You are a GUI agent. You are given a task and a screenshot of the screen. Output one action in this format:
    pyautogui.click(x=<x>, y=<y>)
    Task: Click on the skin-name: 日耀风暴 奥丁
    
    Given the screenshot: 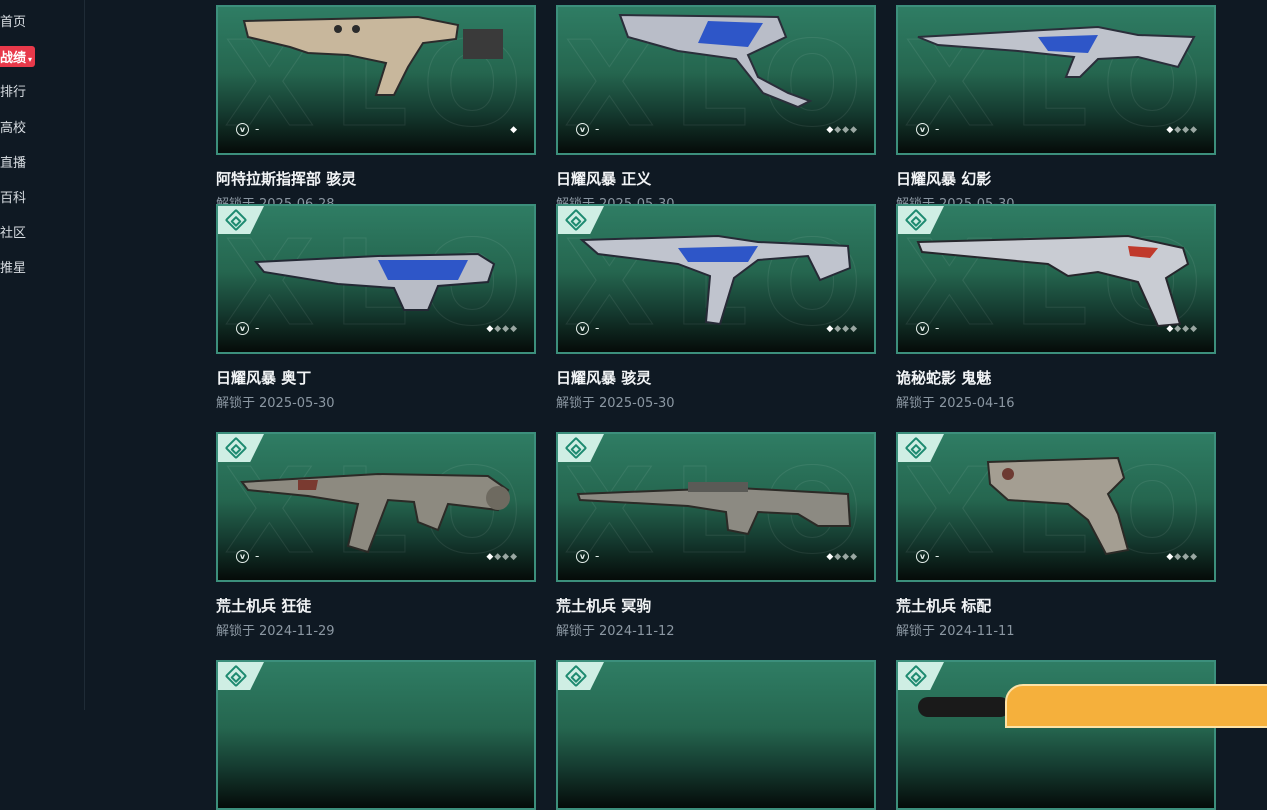 What is the action you would take?
    pyautogui.click(x=264, y=378)
    